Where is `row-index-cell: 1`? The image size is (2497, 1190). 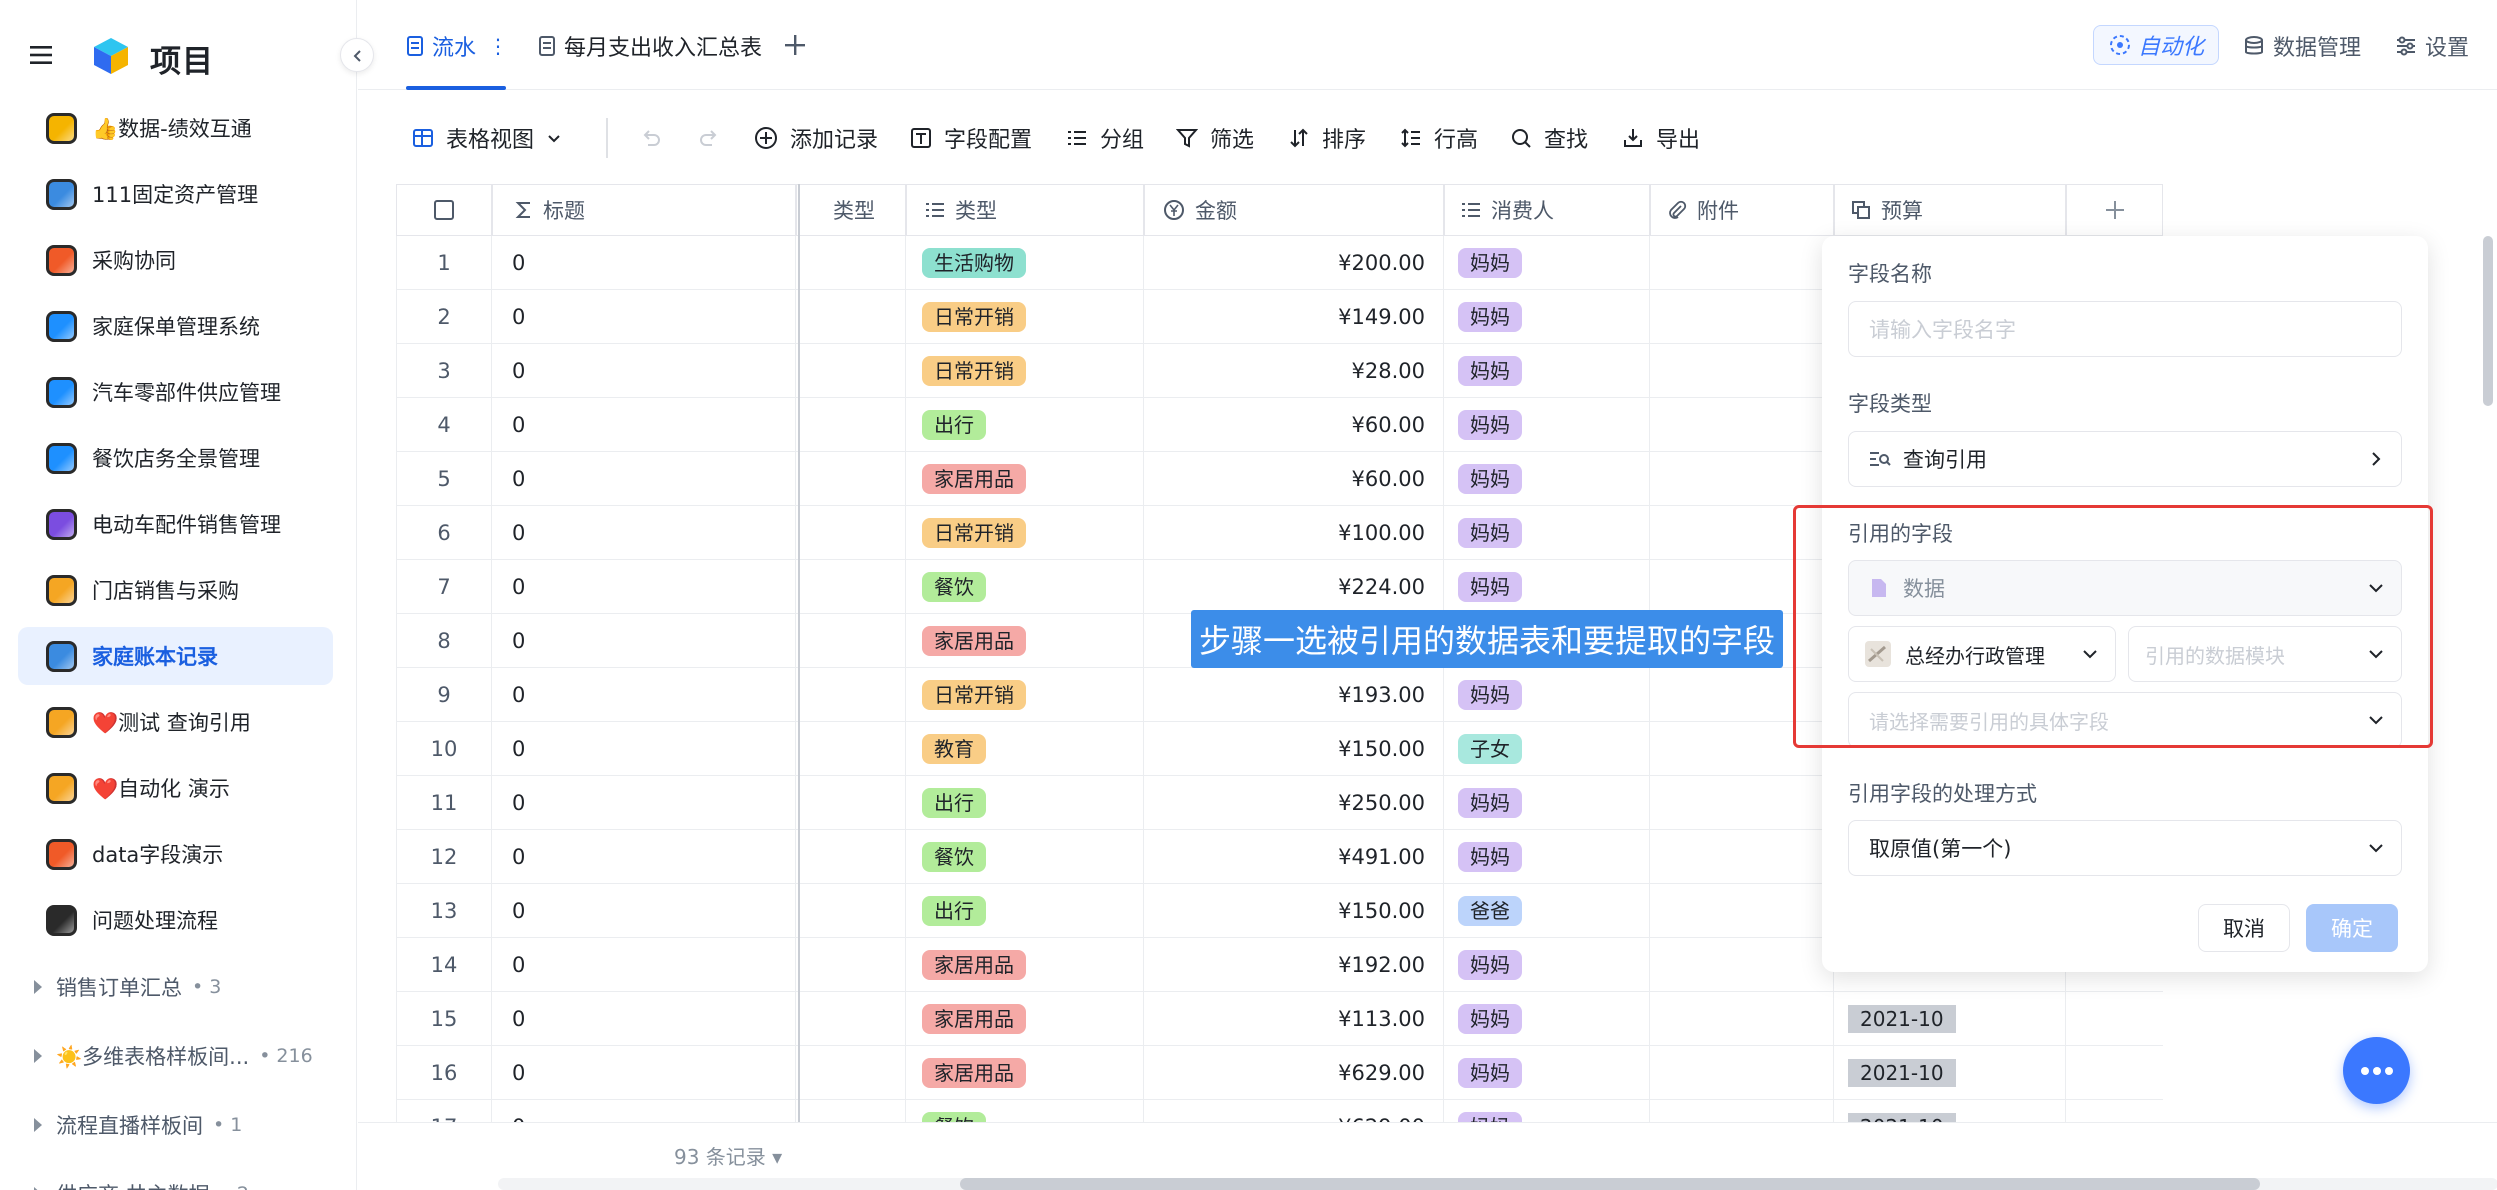
row-index-cell: 1 is located at coordinates (444, 263).